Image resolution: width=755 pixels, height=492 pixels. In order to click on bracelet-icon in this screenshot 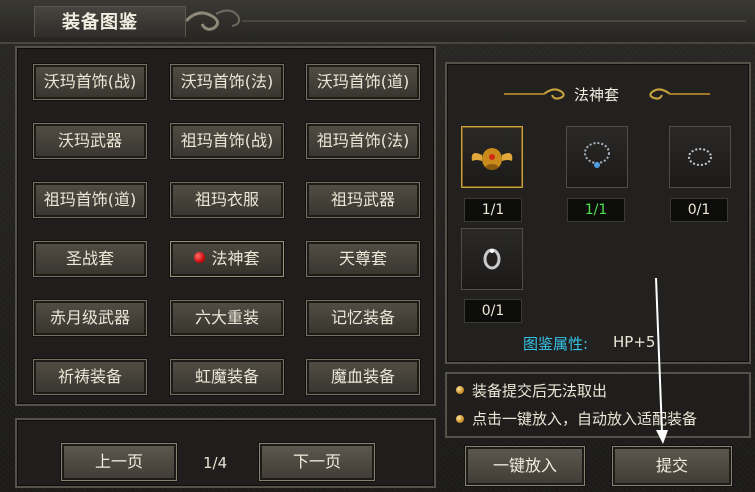, I will do `click(700, 157)`.